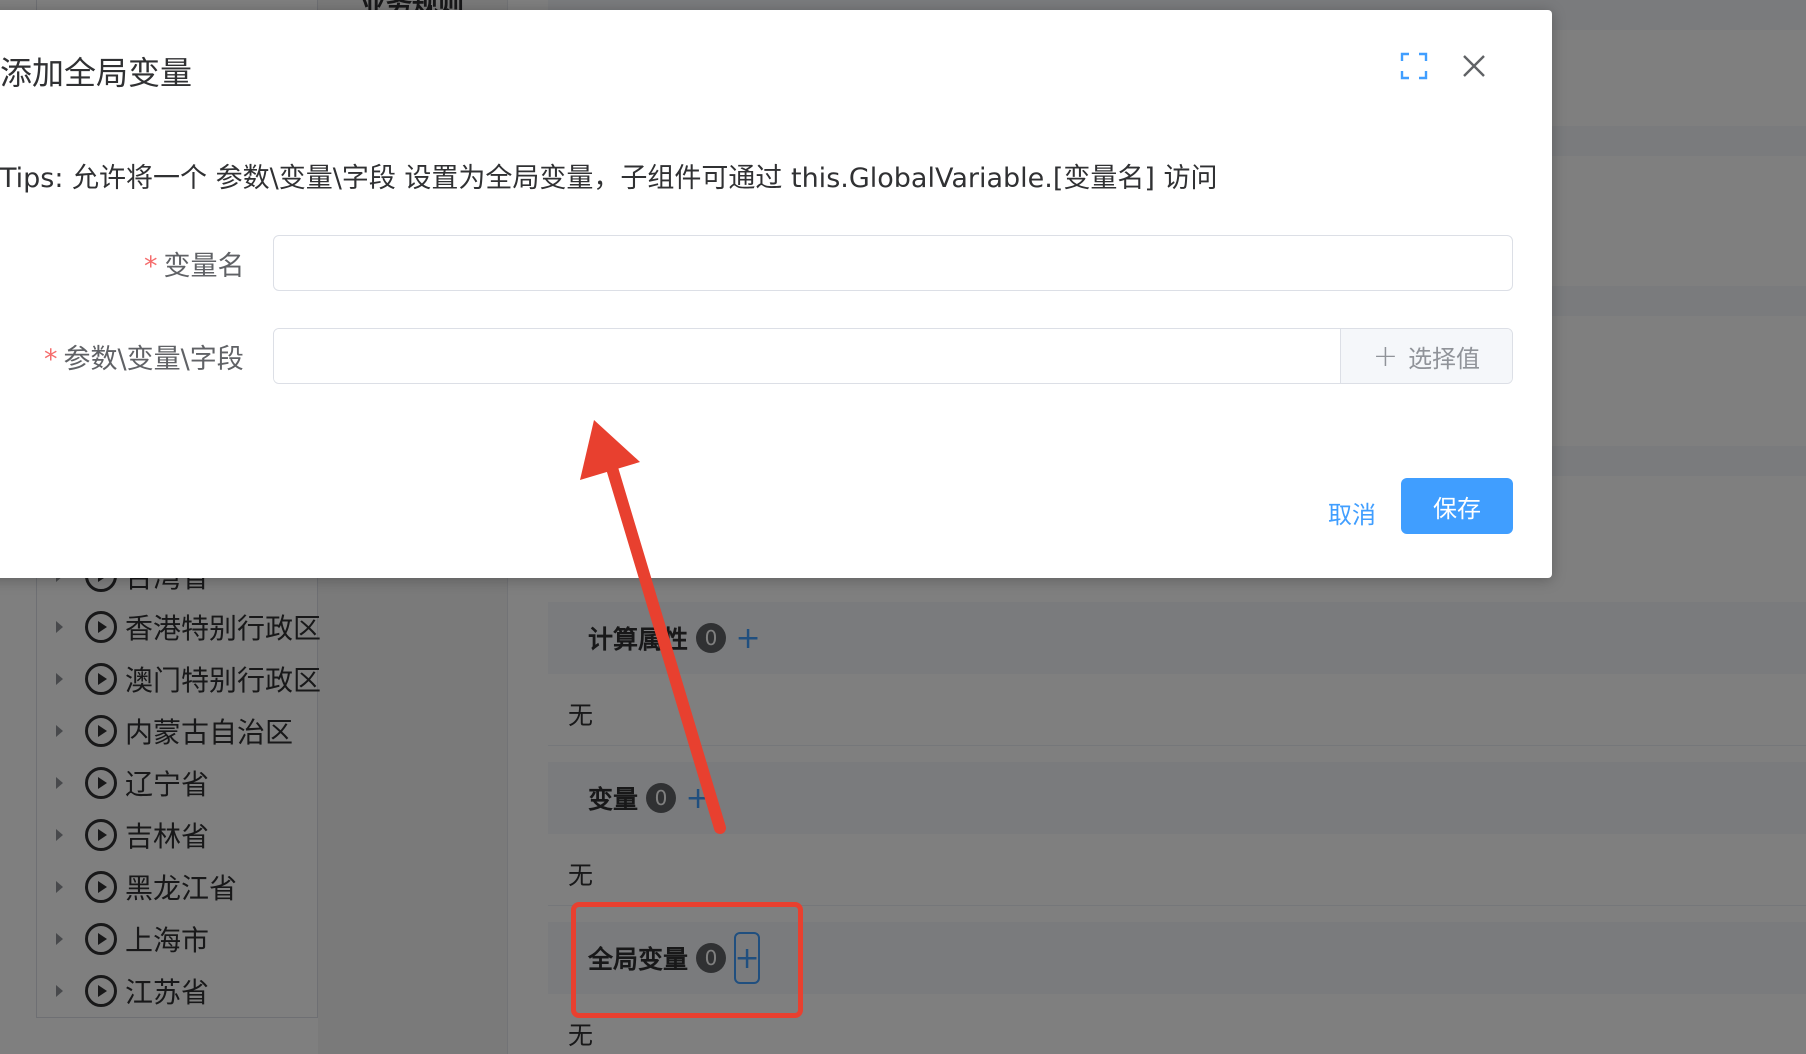 Image resolution: width=1806 pixels, height=1054 pixels. I want to click on cancel-button: 取消, so click(1352, 512).